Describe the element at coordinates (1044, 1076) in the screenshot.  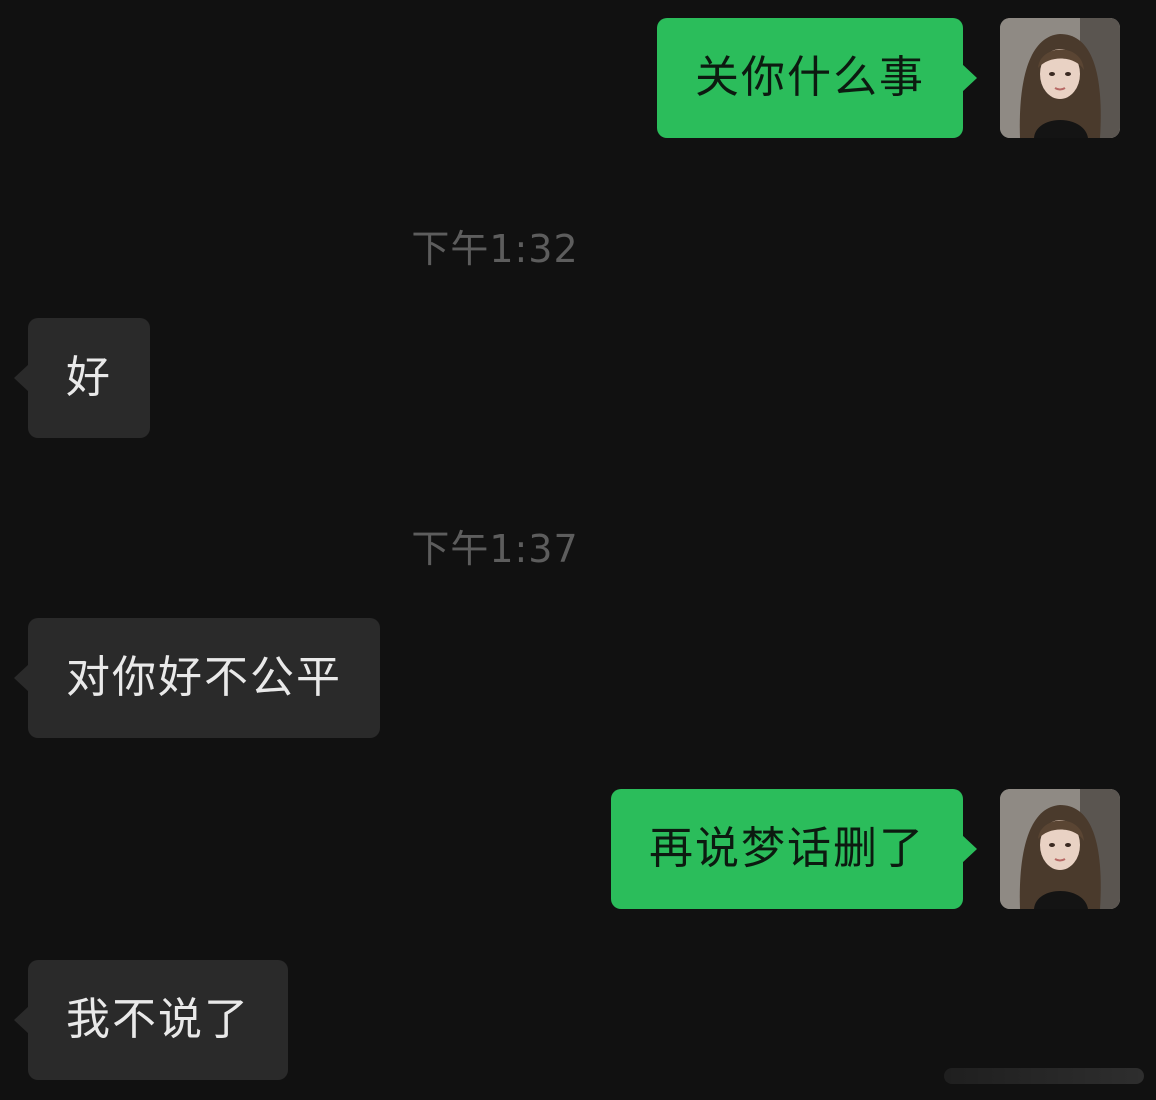
I see `watermark` at that location.